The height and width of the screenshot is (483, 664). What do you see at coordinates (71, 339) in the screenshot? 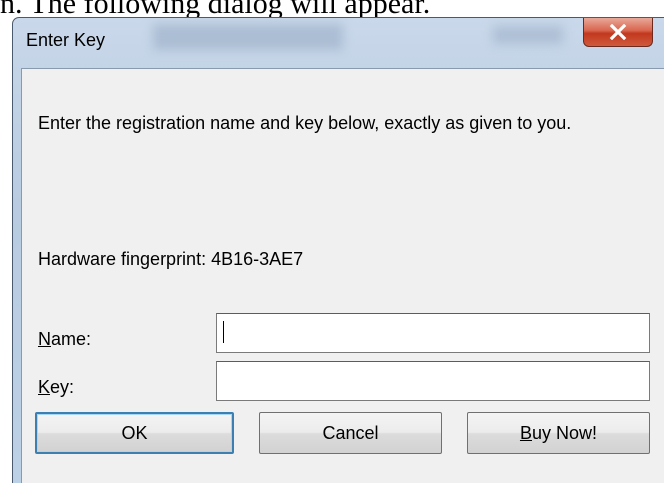
I see `name-label-text: ame:` at bounding box center [71, 339].